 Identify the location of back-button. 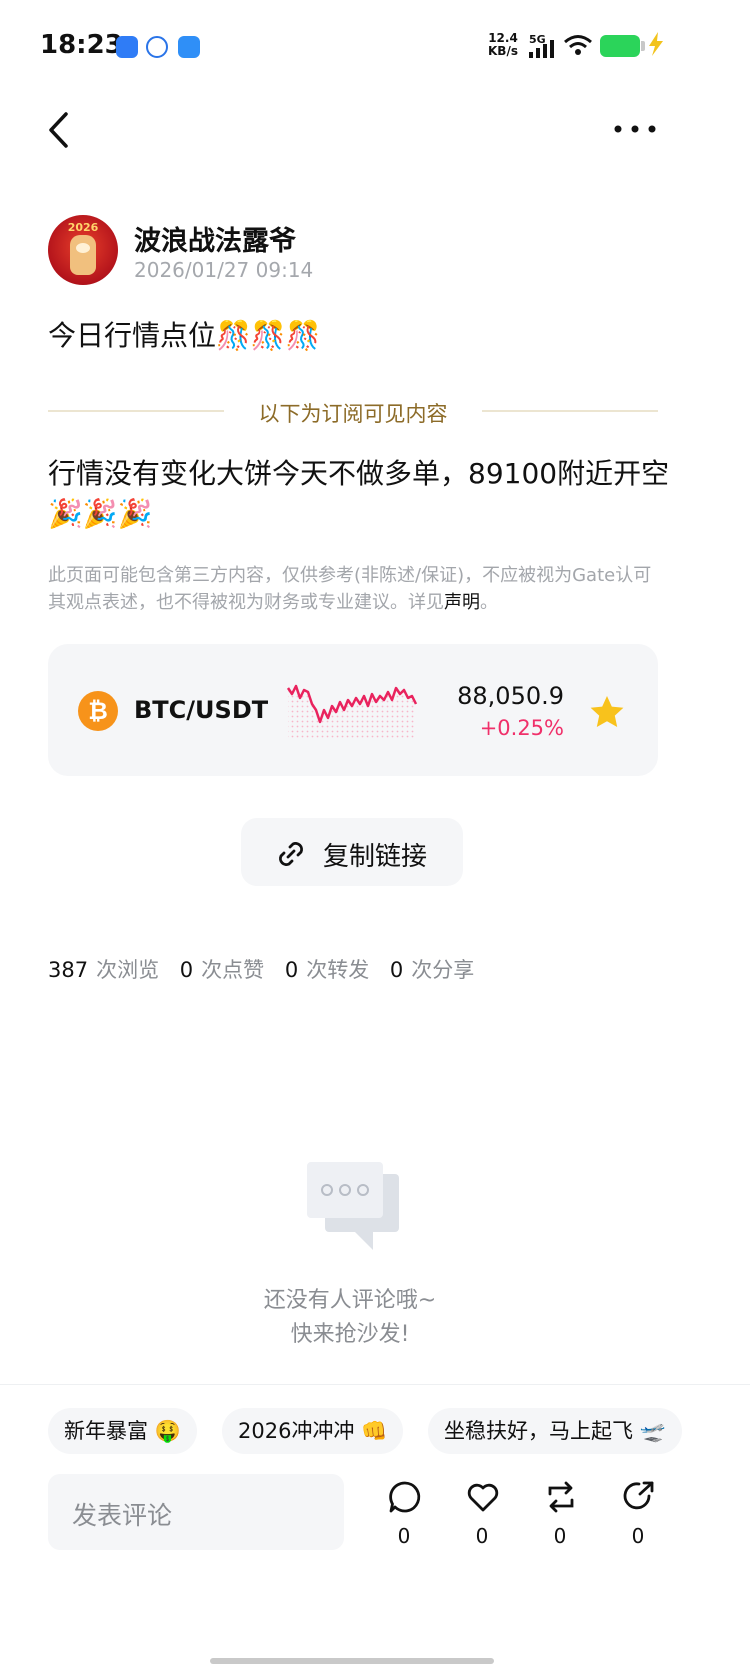
(62, 130).